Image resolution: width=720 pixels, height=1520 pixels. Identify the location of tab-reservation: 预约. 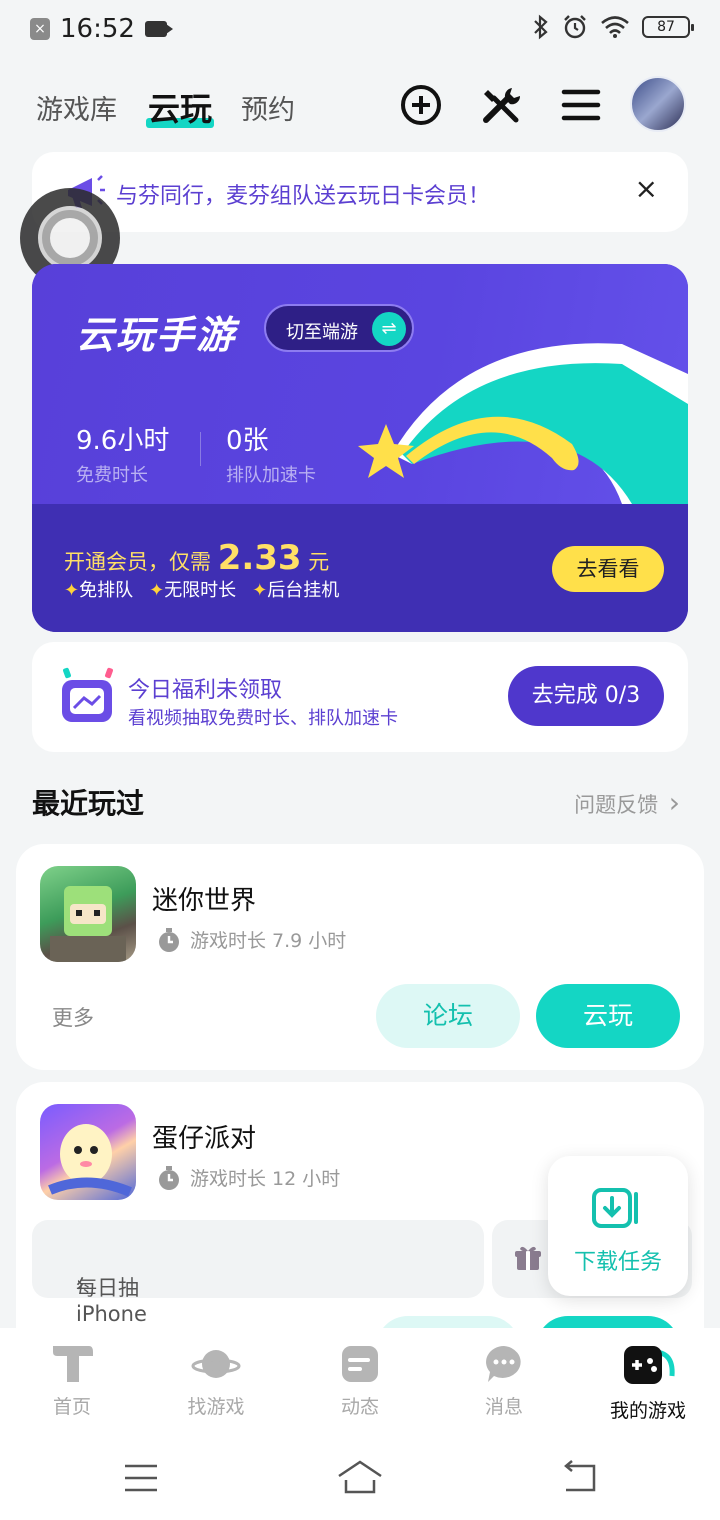
(268, 107).